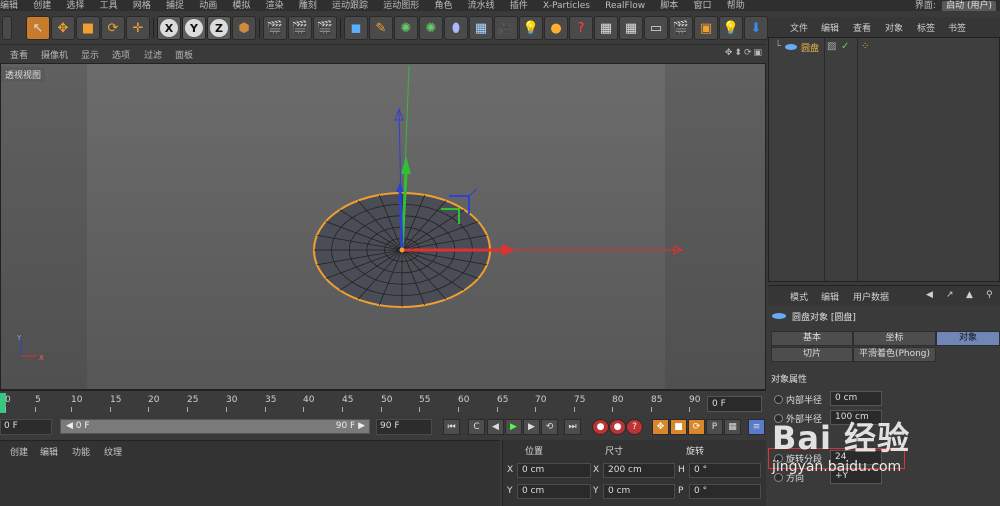 This screenshot has width=1000, height=506. I want to click on menu-script: 脚本, so click(669, 6).